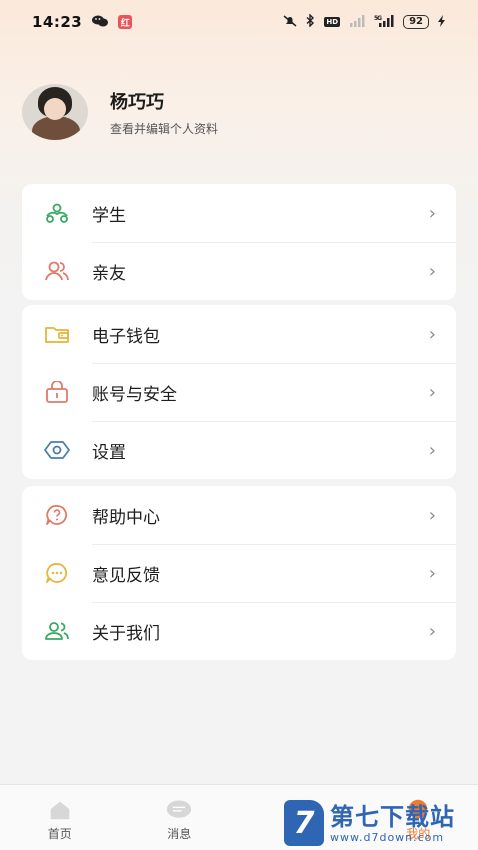 This screenshot has height=850, width=478. I want to click on menu-item-student: 学生 ›, so click(239, 213).